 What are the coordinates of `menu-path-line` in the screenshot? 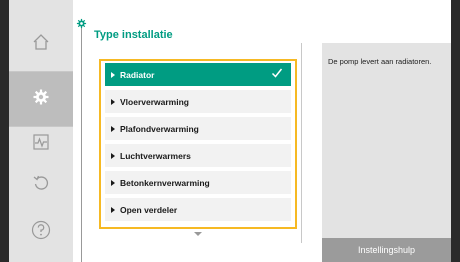 It's located at (81, 142).